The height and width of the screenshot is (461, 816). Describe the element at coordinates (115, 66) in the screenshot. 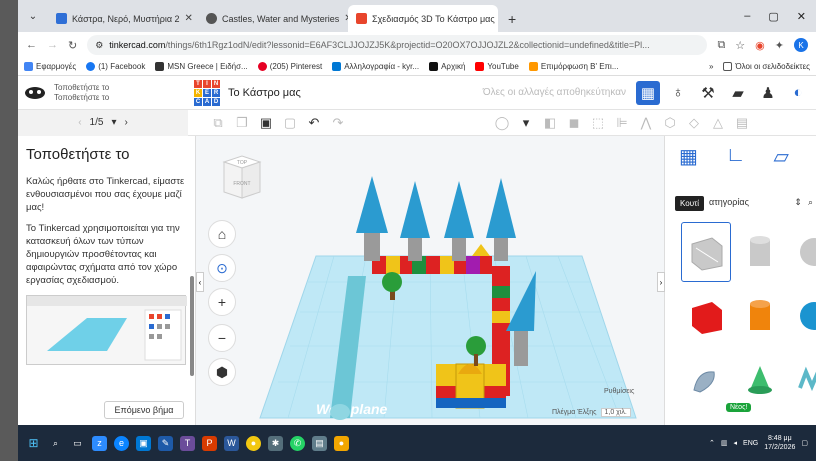

I see `bookmark-item: (1) Facebook` at that location.